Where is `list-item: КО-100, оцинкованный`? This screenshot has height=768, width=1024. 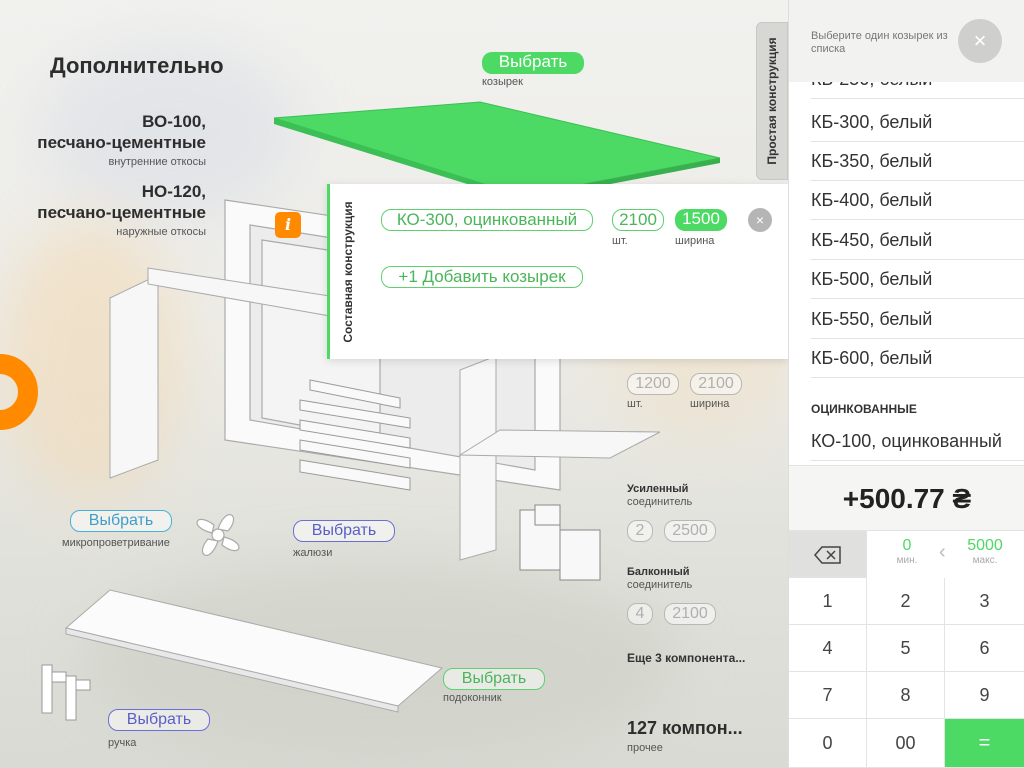
list-item: КО-100, оцинкованный is located at coordinates (917, 441).